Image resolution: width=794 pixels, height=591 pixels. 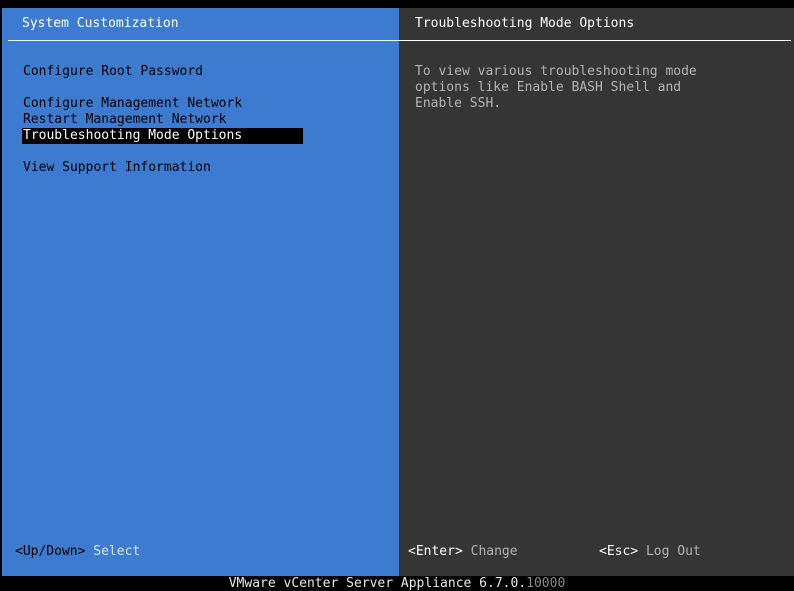 I want to click on logout-action: Log Out, so click(x=673, y=551).